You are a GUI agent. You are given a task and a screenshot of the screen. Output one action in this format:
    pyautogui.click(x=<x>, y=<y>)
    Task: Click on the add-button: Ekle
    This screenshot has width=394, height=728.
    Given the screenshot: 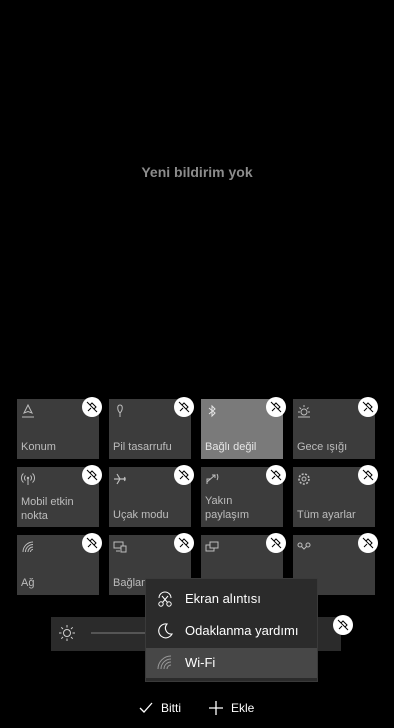 What is the action you would take?
    pyautogui.click(x=231, y=708)
    